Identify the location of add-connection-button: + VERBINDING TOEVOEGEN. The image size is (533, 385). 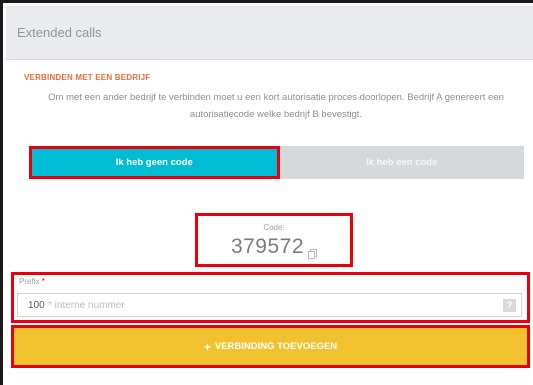
(270, 346).